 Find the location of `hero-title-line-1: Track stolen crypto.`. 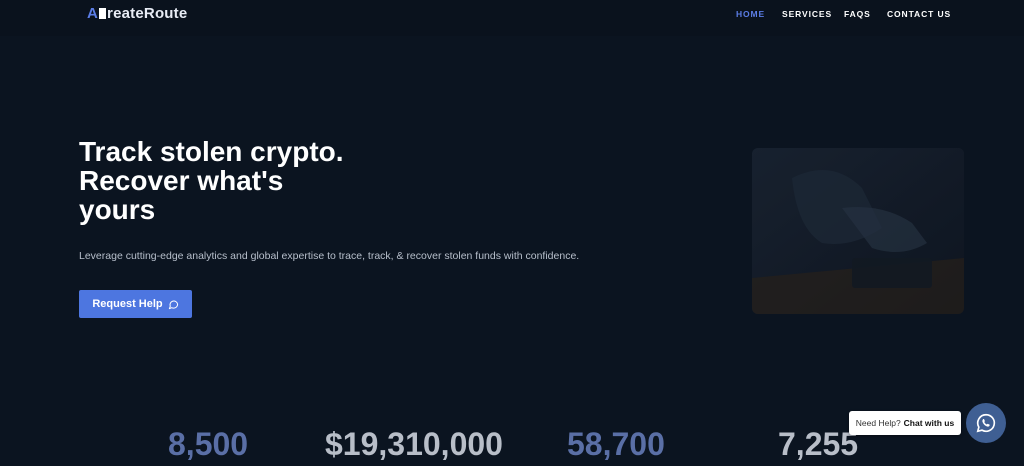

hero-title-line-1: Track stolen crypto. is located at coordinates (211, 151).